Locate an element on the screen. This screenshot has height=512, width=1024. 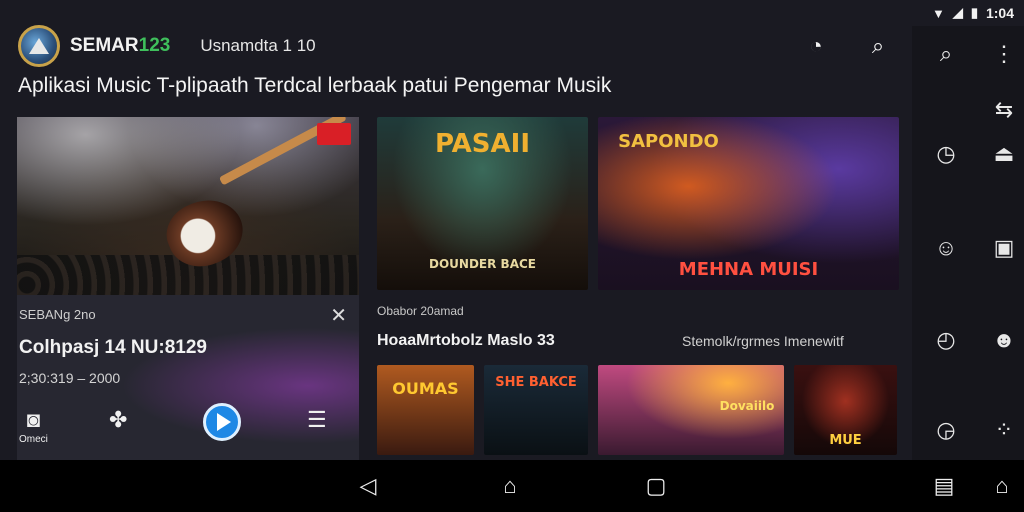
featured-card: SAPONDO MEHNA MUISI is located at coordinates (748, 203).